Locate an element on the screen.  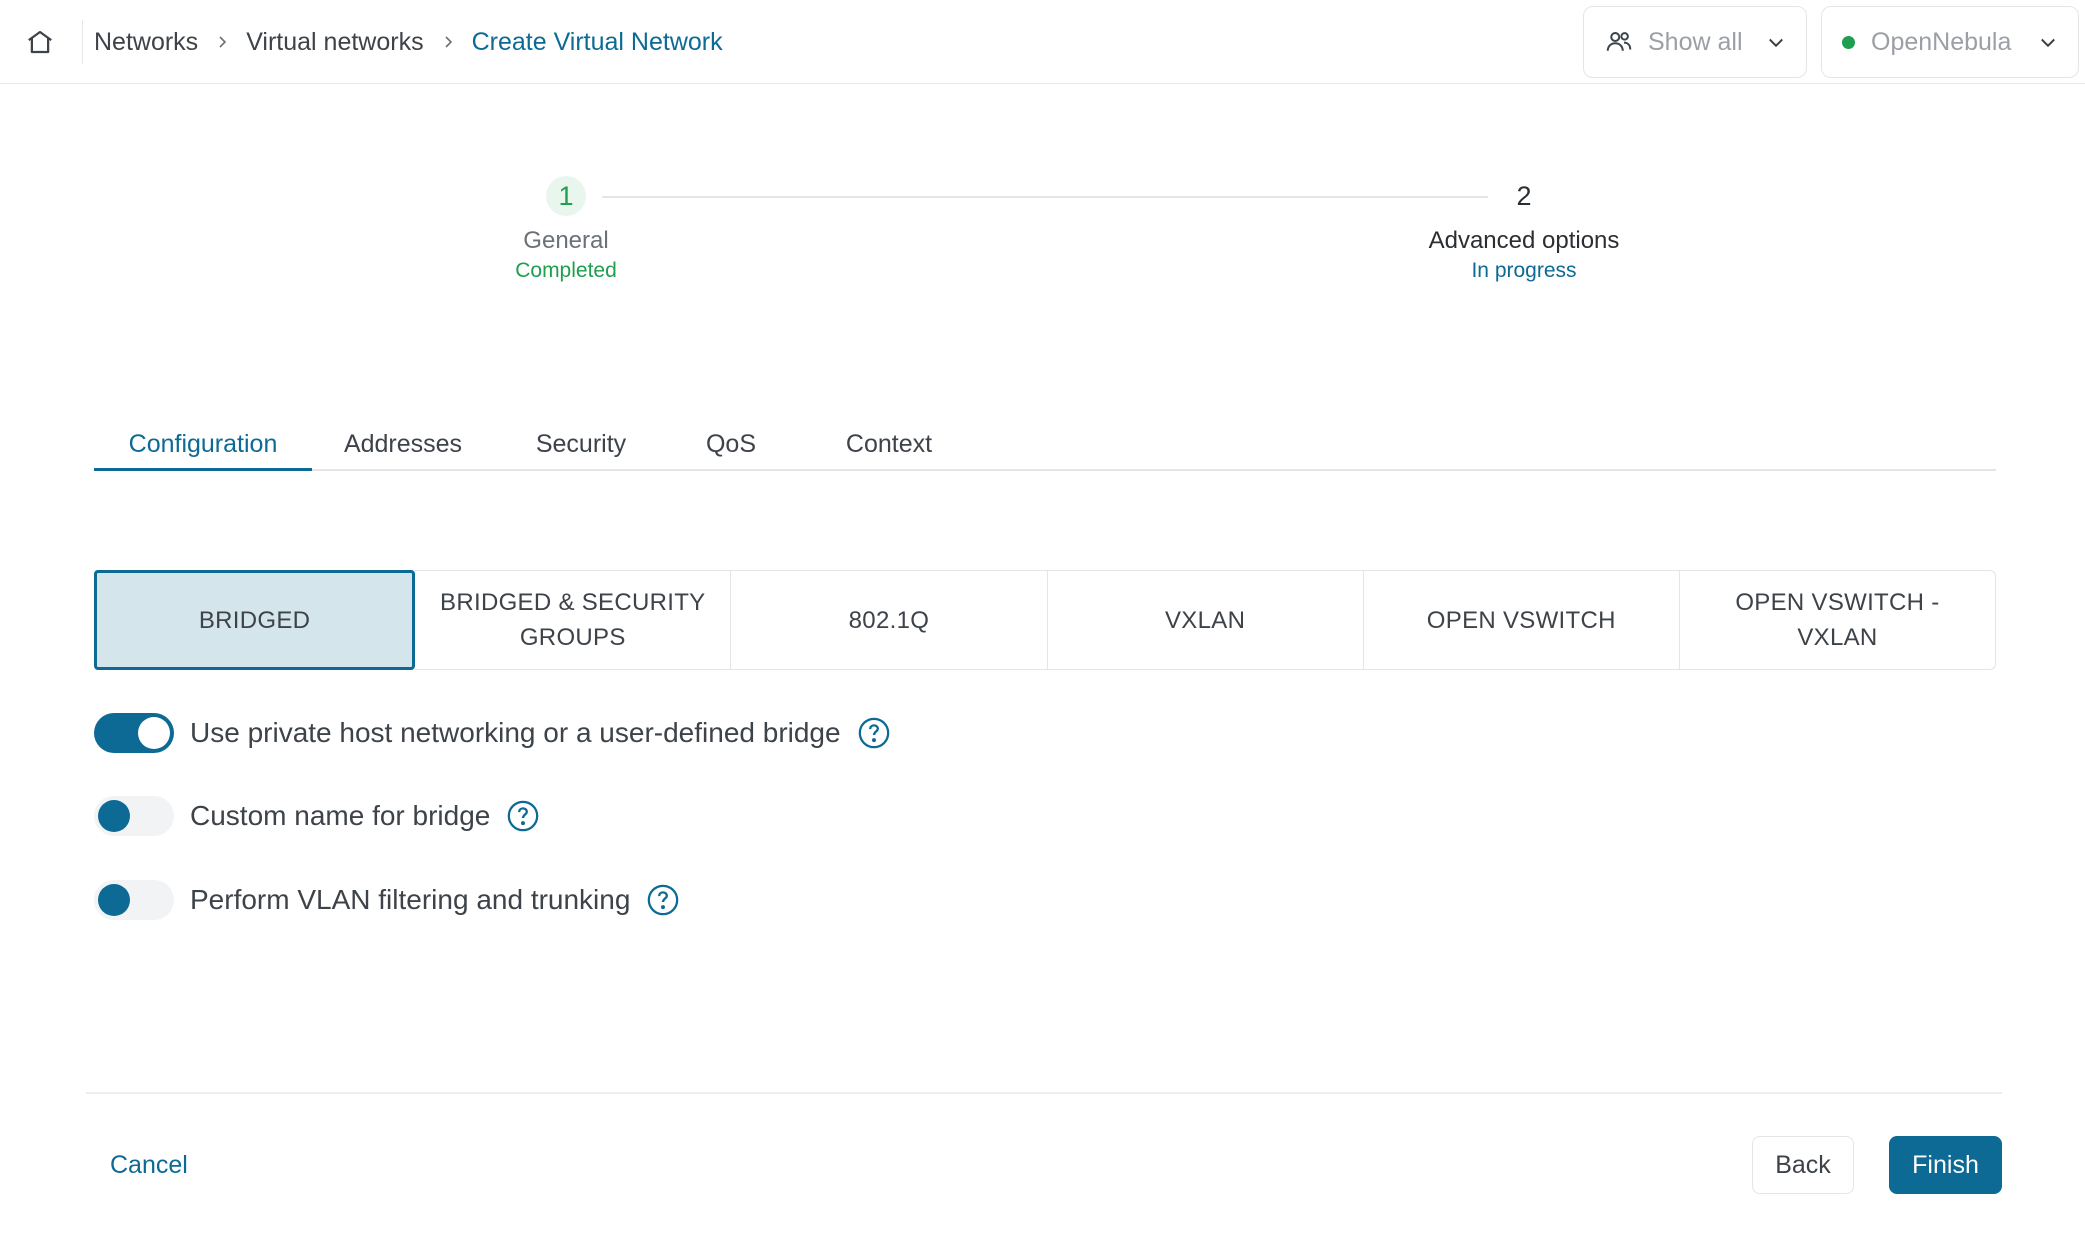
cloud-select: OpenNebula is located at coordinates (1950, 42).